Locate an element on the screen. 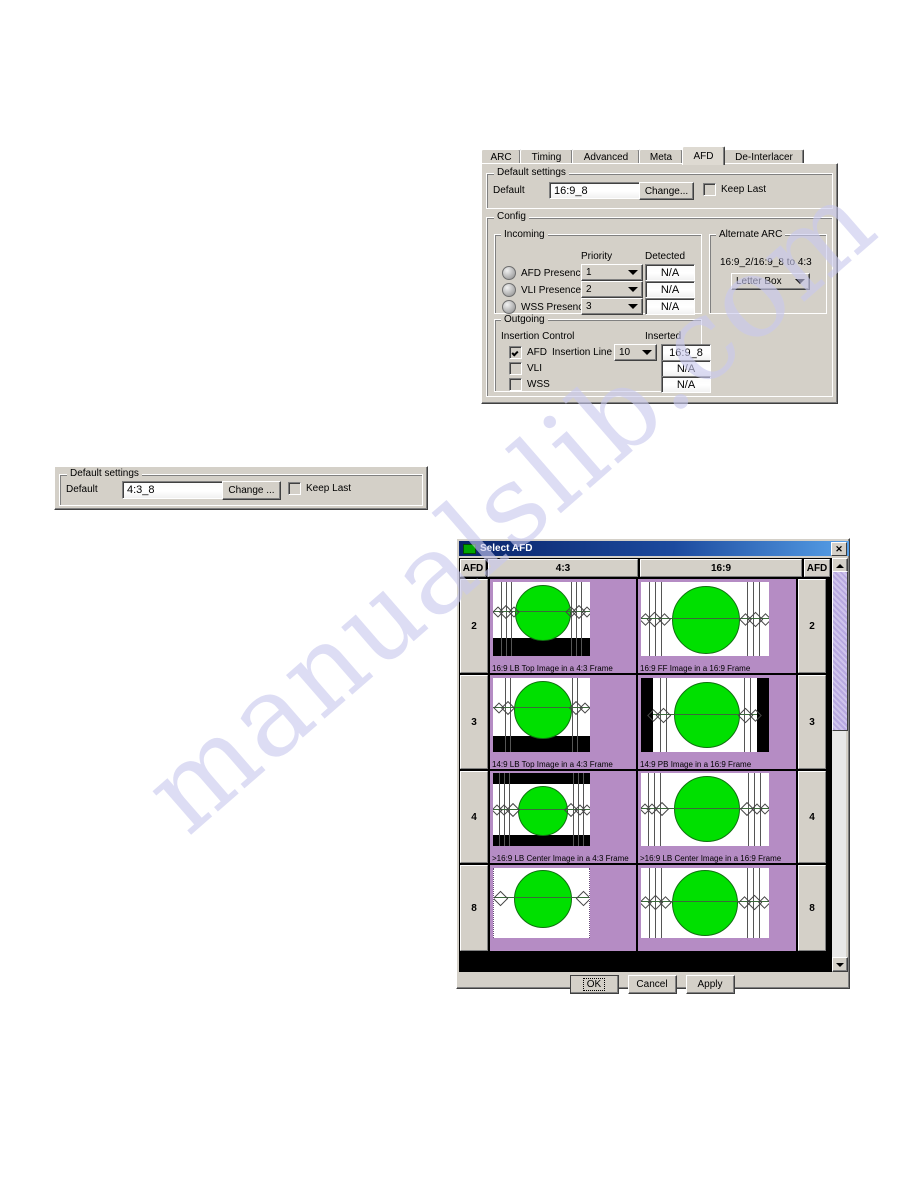 The width and height of the screenshot is (918, 1188). afd-cell-4-16x9: >16:9 LB Center Image in a 16:9 Frame is located at coordinates (717, 817).